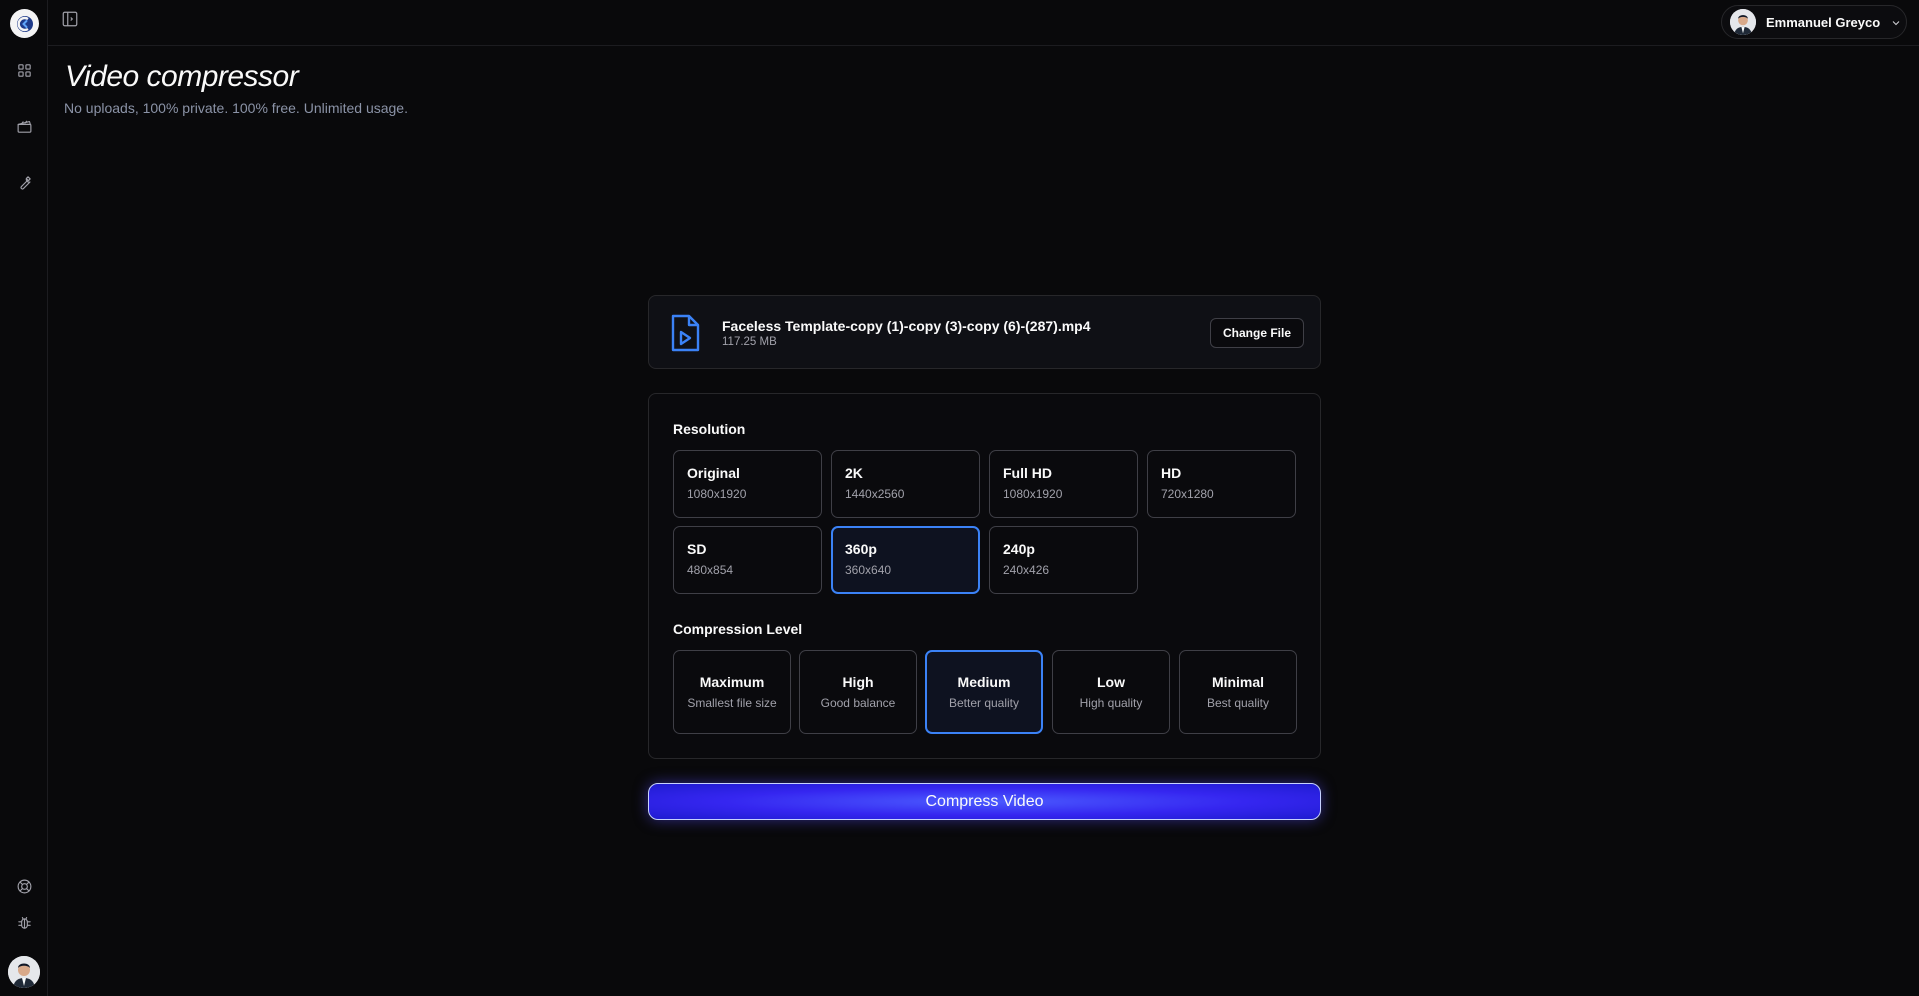 The height and width of the screenshot is (996, 1919). What do you see at coordinates (875, 494) in the screenshot?
I see `option-dims: 1440x2560` at bounding box center [875, 494].